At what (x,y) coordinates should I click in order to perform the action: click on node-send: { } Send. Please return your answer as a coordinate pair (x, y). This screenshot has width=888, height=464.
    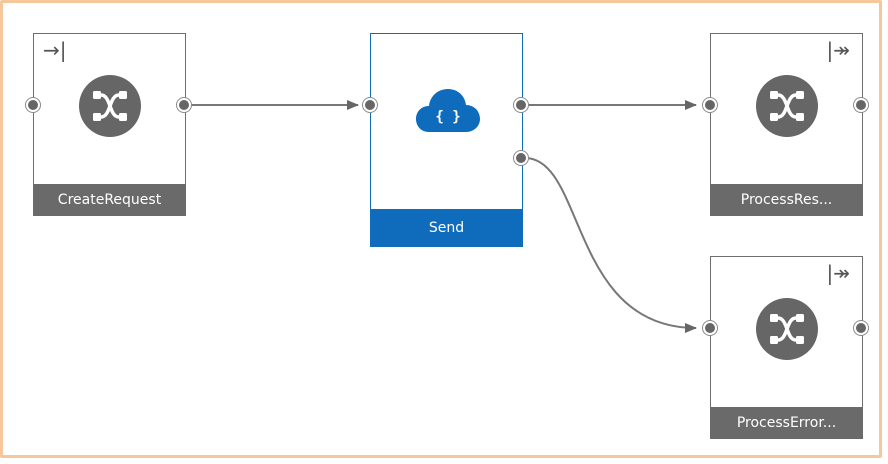
    Looking at the image, I should click on (446, 140).